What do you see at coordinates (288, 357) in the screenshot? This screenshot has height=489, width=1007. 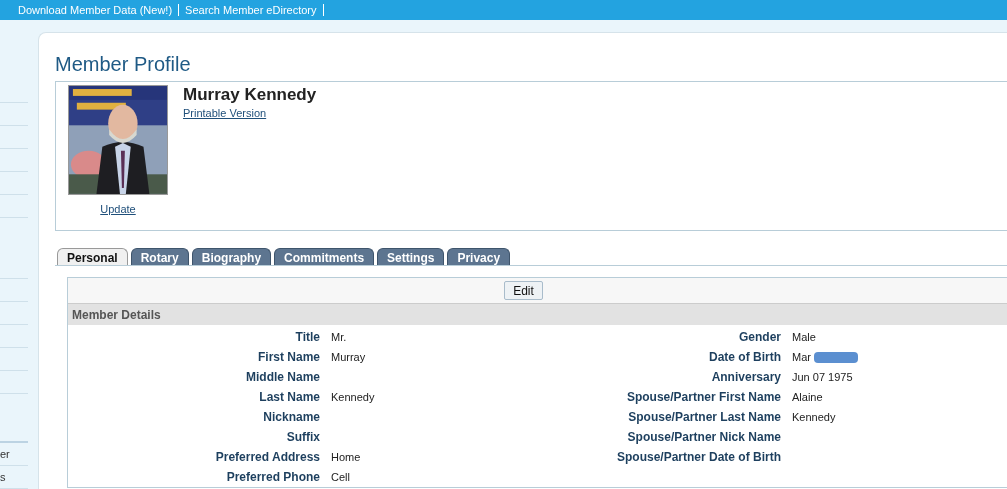 I see `field-label: First Name` at bounding box center [288, 357].